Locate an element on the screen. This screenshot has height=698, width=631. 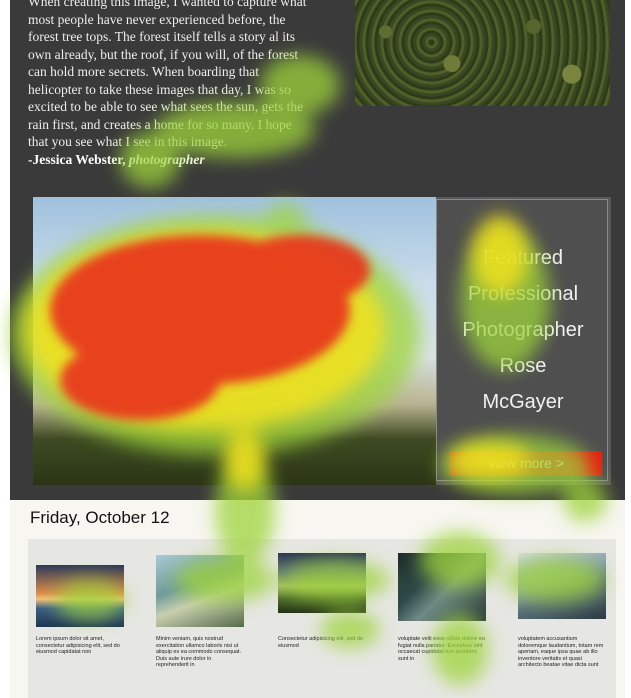
forest-treetops-photo is located at coordinates (482, 53).